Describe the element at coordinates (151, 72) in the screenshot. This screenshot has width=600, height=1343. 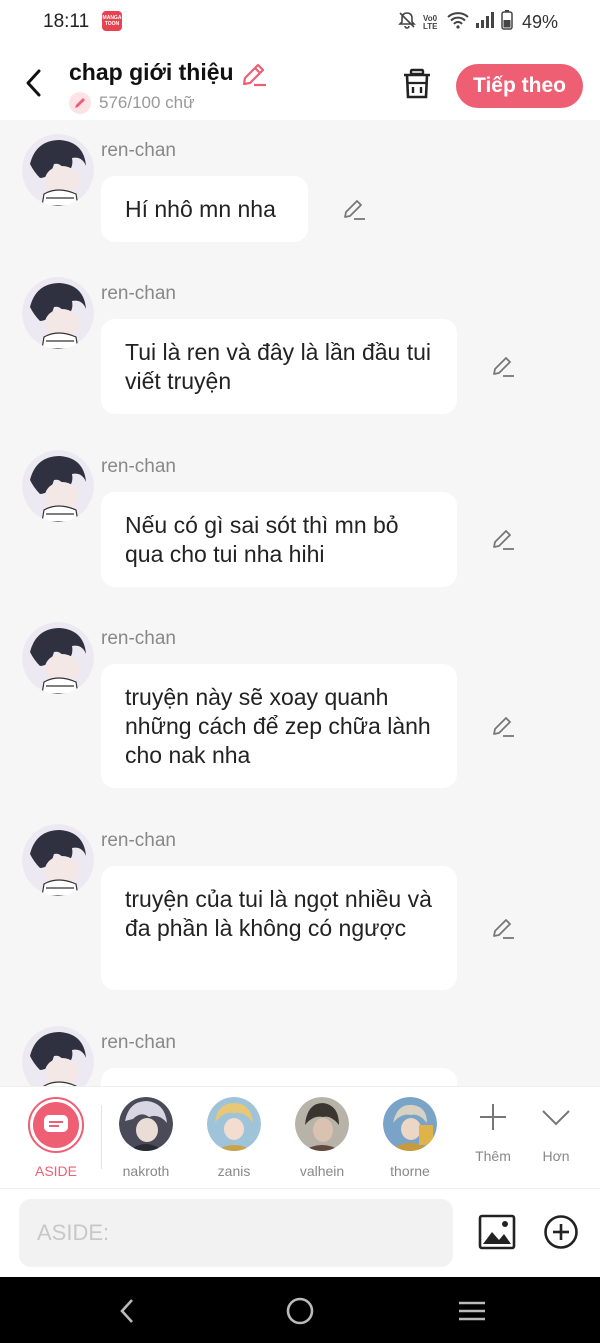
I see `chapter-title: chap giới thiệu` at that location.